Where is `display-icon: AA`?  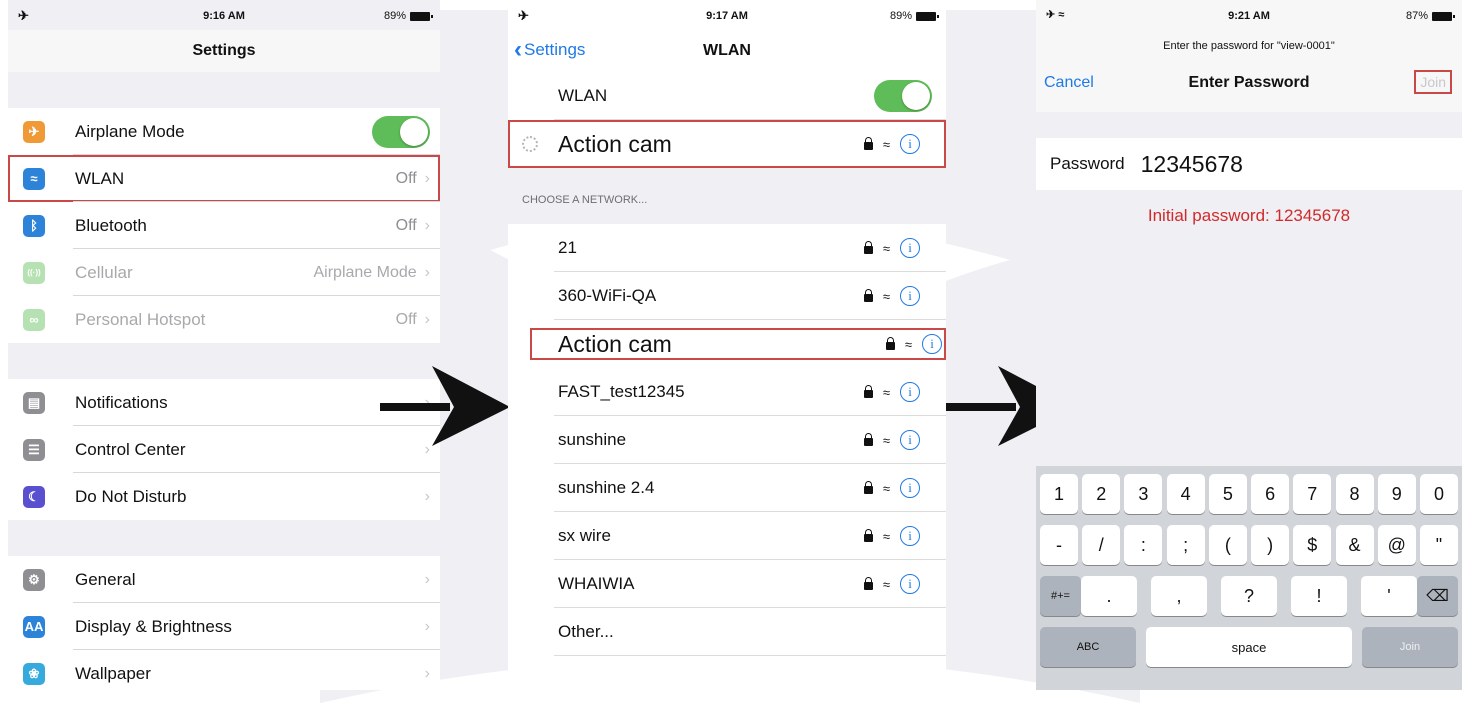 display-icon: AA is located at coordinates (34, 626).